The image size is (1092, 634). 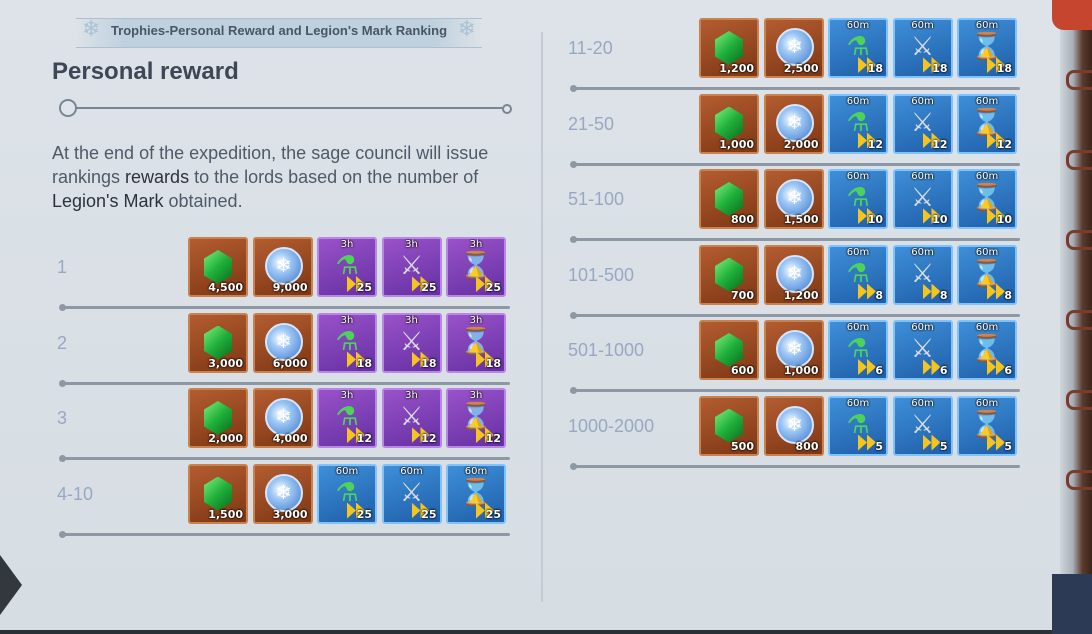 I want to click on reward-slot-coin: 3,000, so click(x=282, y=493).